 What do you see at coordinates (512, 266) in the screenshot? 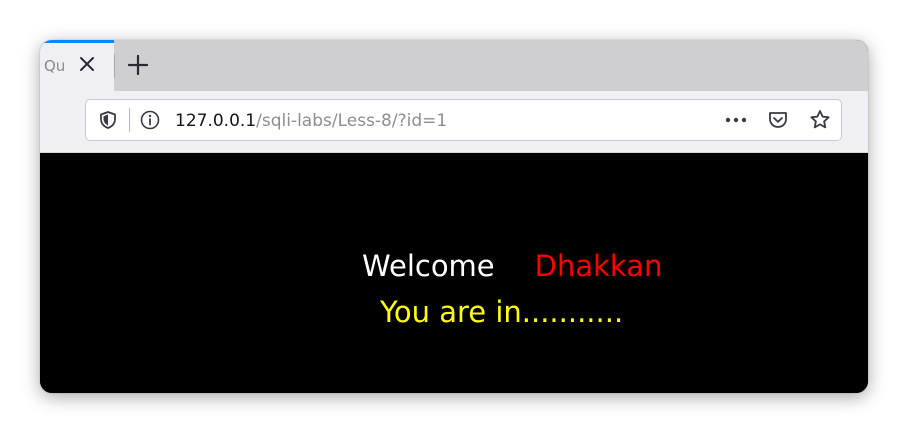
I see `welcome-line: Welcome Dhakkan` at bounding box center [512, 266].